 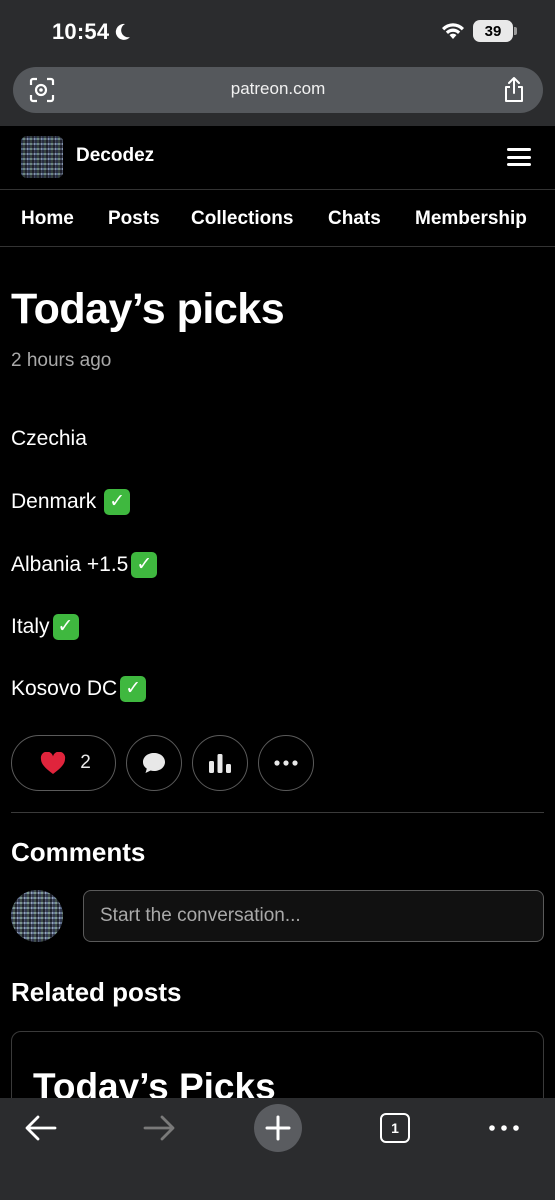 I want to click on tabs-icon: 1, so click(x=395, y=1128).